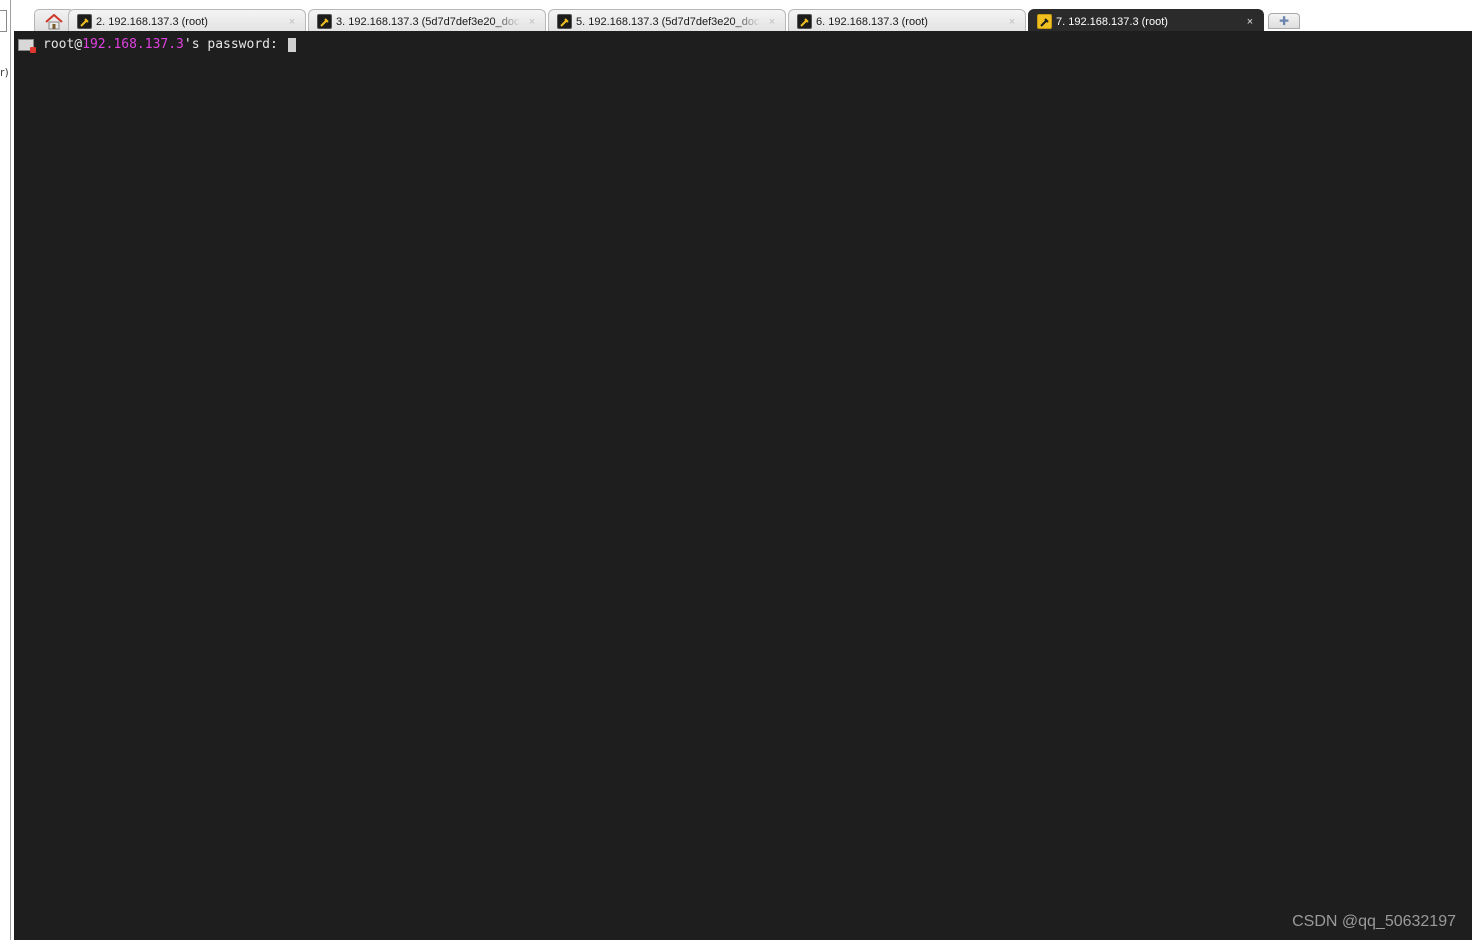 This screenshot has height=940, width=1472. I want to click on adjacent-window-control, so click(3, 21).